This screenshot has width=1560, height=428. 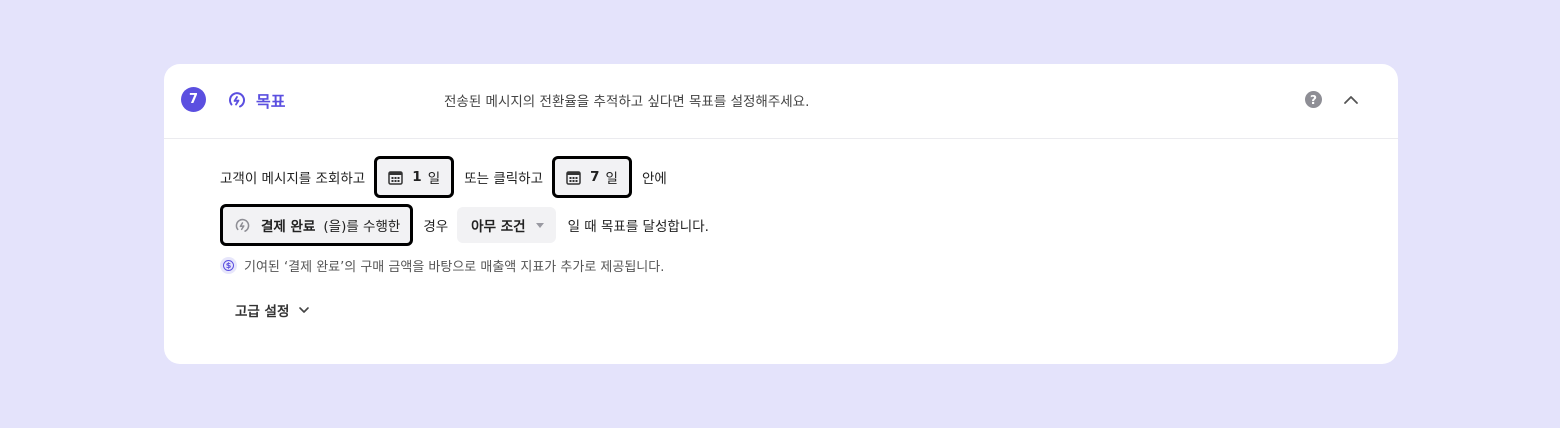 I want to click on dollar-icon: $, so click(x=228, y=265).